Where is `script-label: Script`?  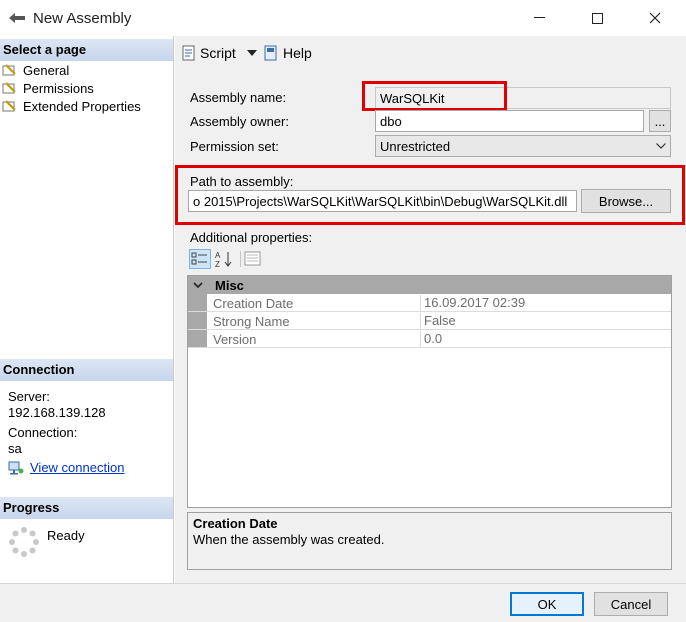
script-label: Script is located at coordinates (218, 53).